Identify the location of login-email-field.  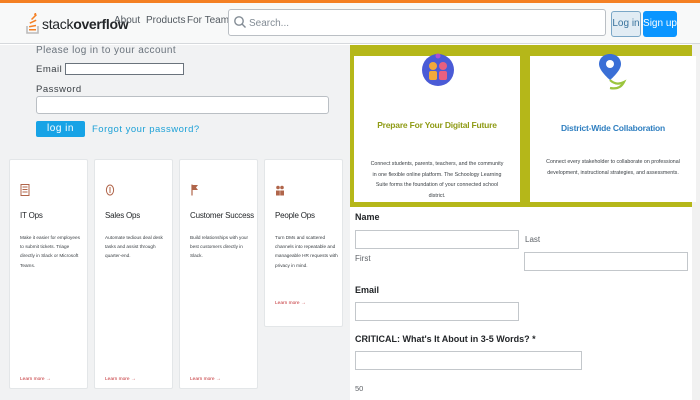
(124, 69).